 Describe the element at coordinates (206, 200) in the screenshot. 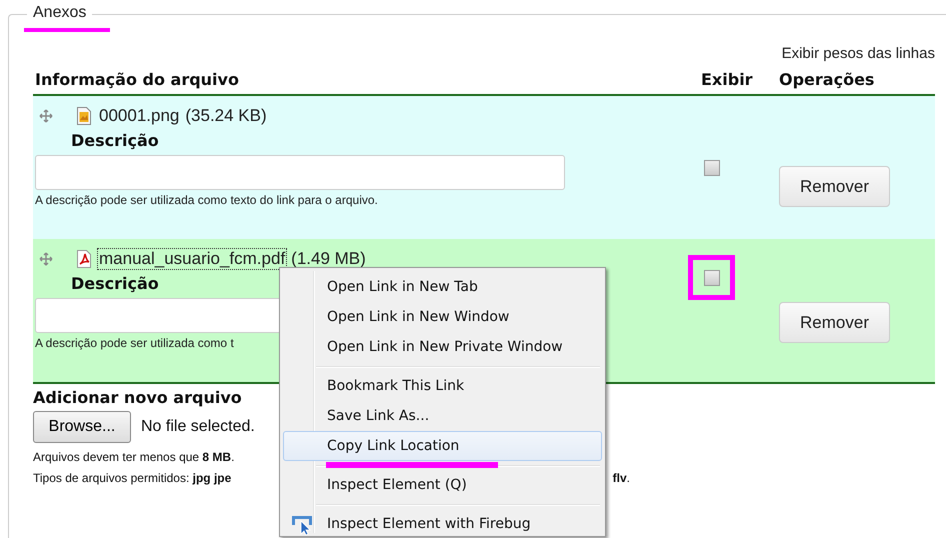

I see `field-hint: A descrição pode ser utilizada como texto do link para o arquivo.` at that location.